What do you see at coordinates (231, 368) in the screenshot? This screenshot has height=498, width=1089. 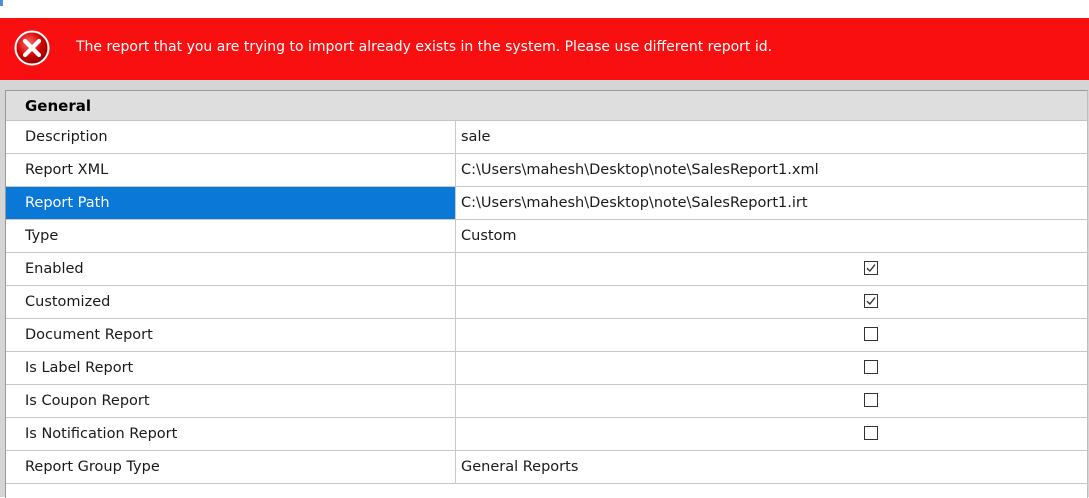 I see `property-label: Is Label Report` at bounding box center [231, 368].